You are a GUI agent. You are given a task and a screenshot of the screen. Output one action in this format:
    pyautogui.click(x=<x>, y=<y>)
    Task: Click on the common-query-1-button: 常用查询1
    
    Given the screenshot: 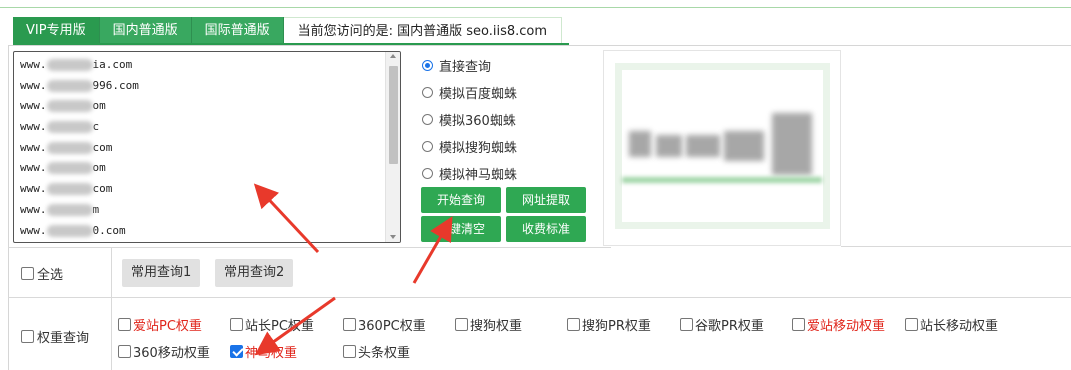 What is the action you would take?
    pyautogui.click(x=161, y=273)
    